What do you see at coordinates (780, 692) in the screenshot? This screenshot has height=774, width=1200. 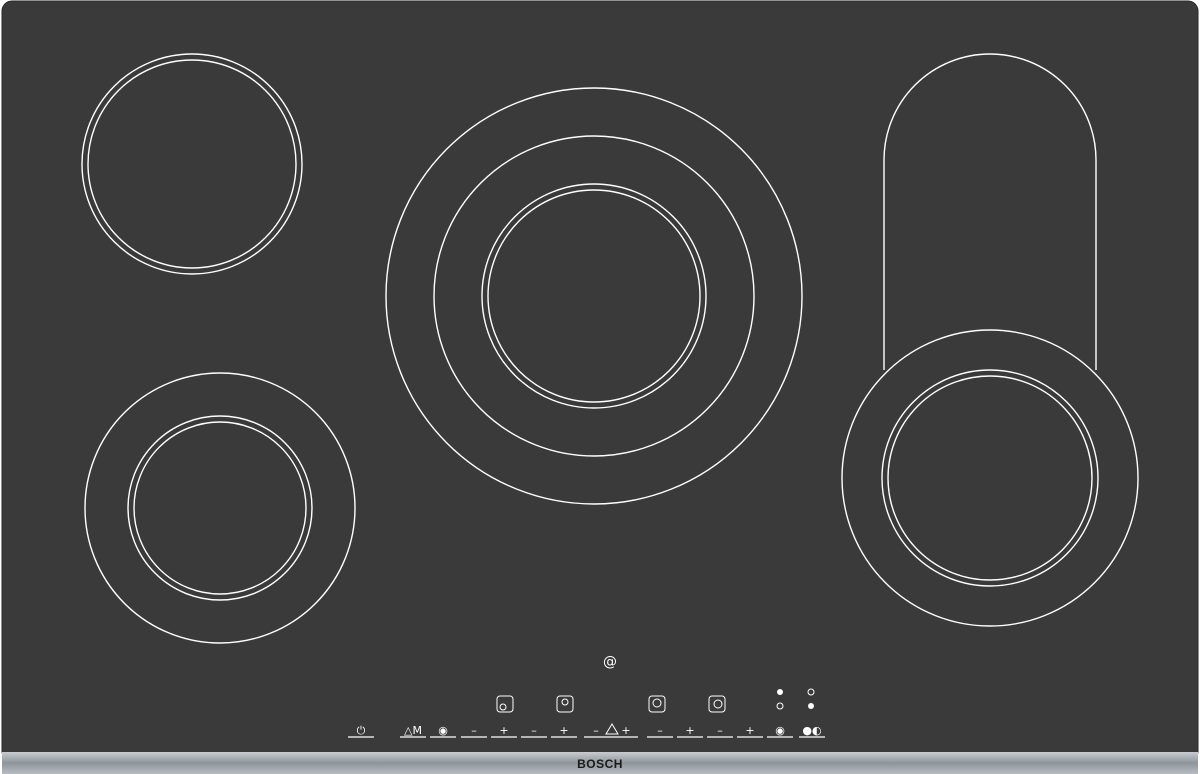 I see `dual-indicator-icon` at bounding box center [780, 692].